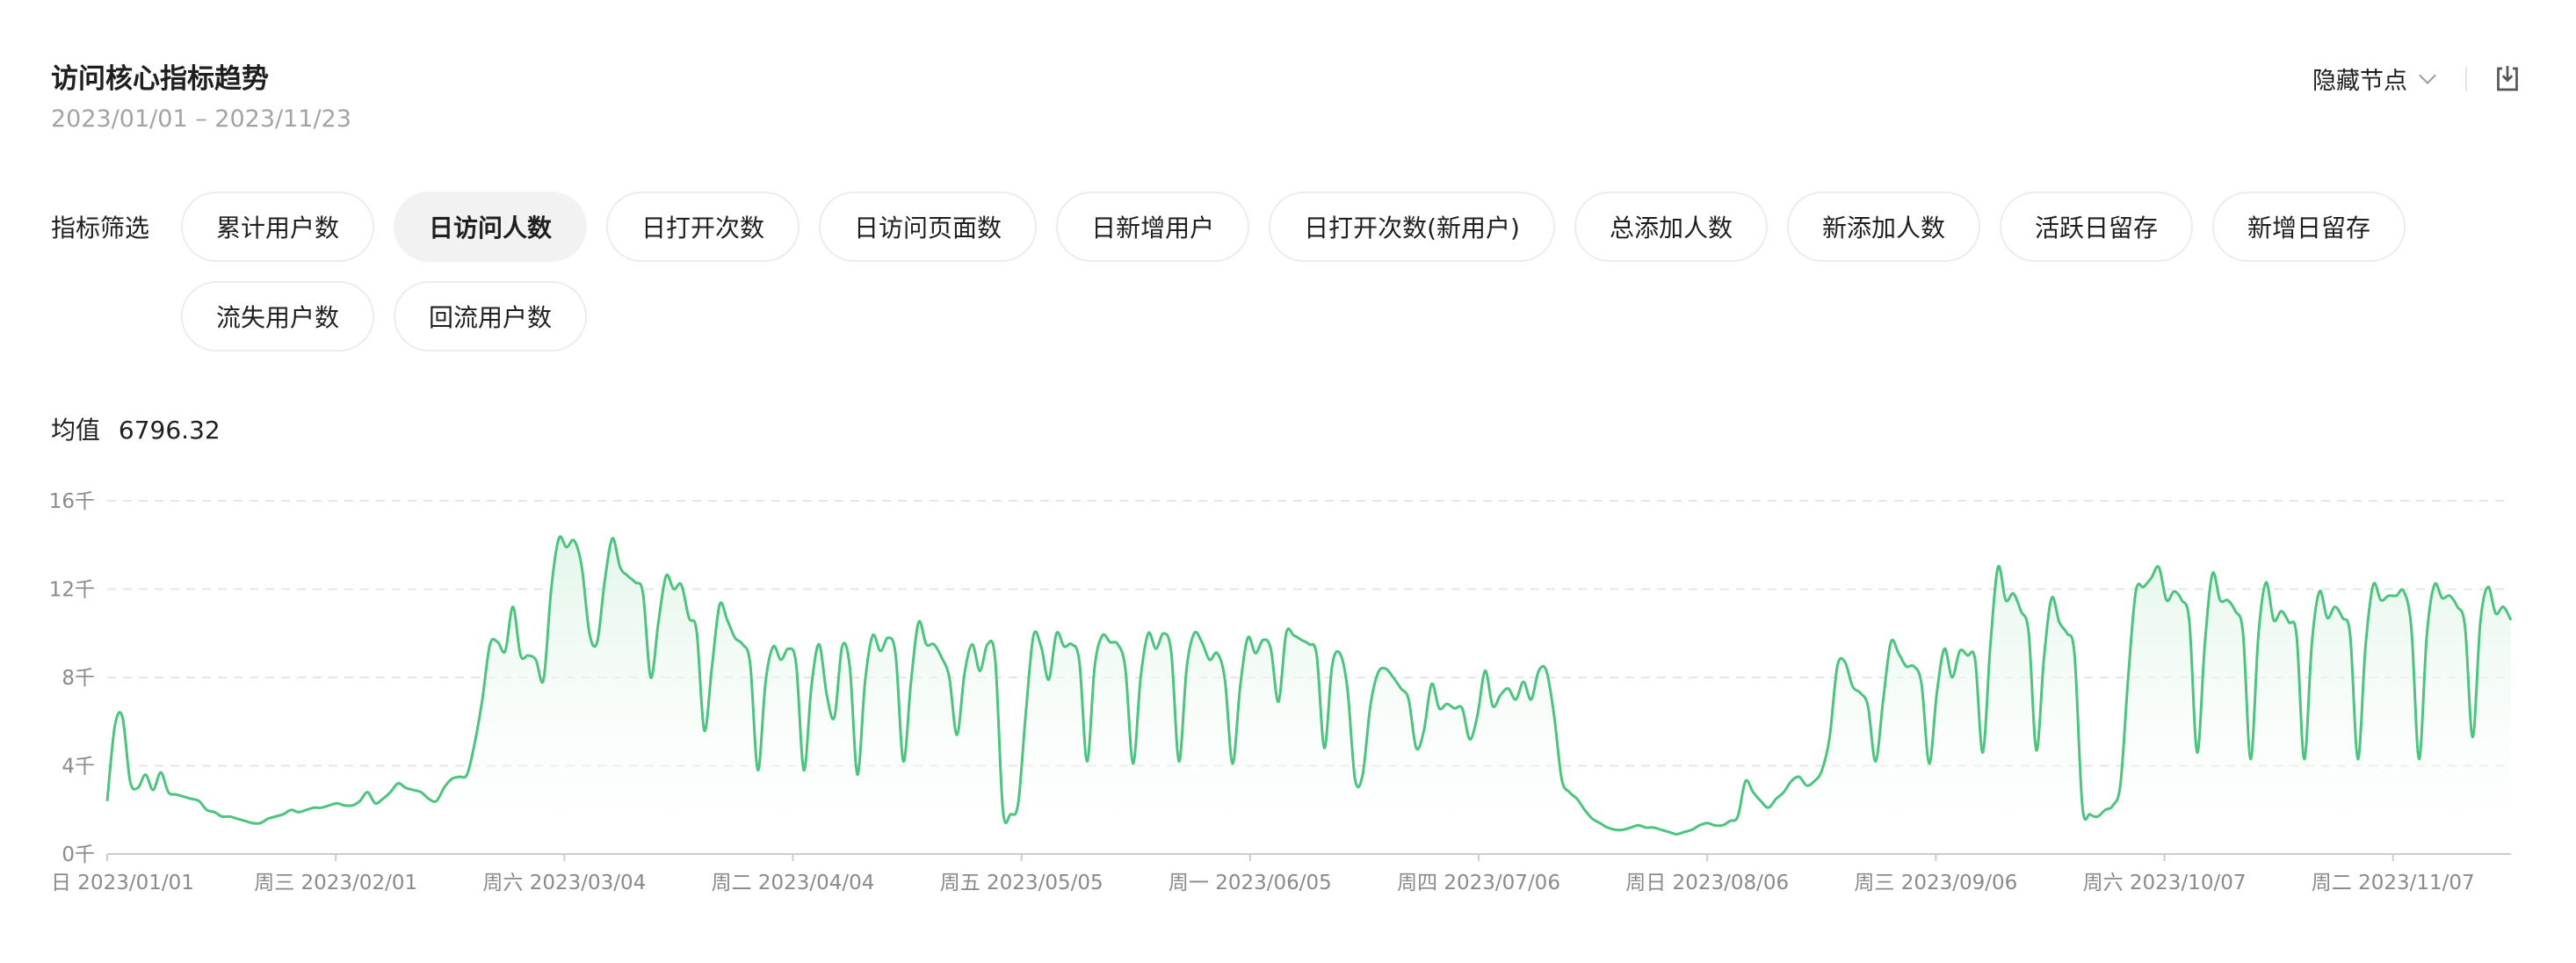  Describe the element at coordinates (169, 431) in the screenshot. I see `mean-value: 6796.32` at that location.